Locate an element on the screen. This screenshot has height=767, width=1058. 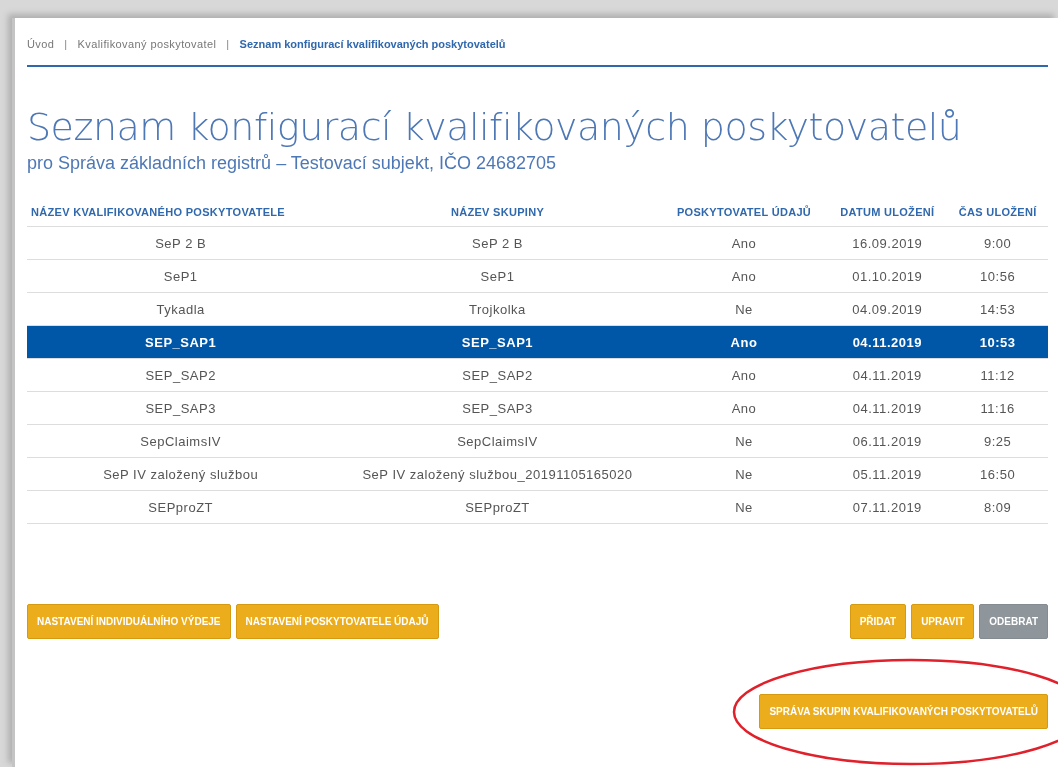
table-cell: Trojkolka is located at coordinates (497, 309).